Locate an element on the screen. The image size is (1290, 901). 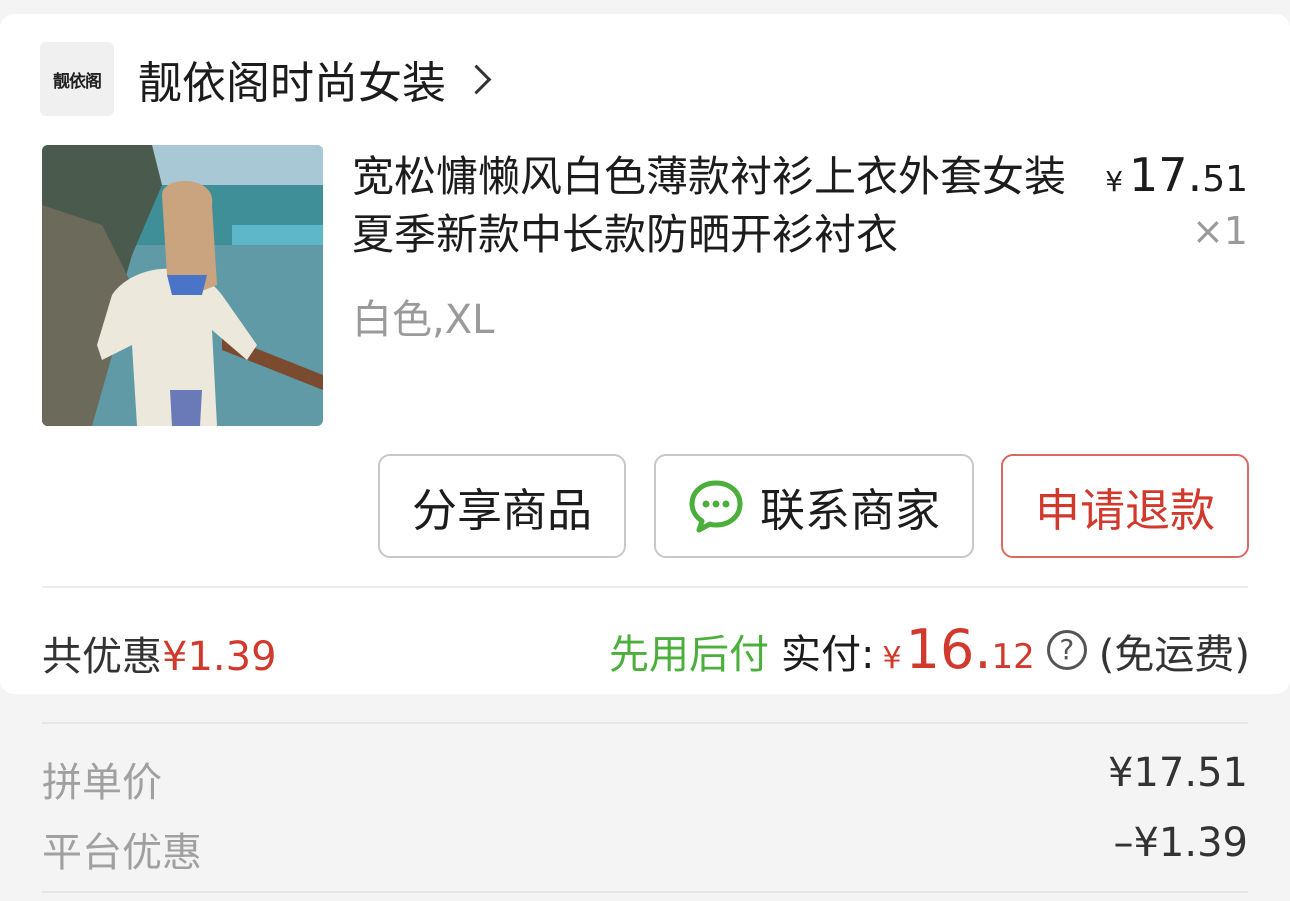
bnpl-label: 先用后付 is located at coordinates (689, 651).